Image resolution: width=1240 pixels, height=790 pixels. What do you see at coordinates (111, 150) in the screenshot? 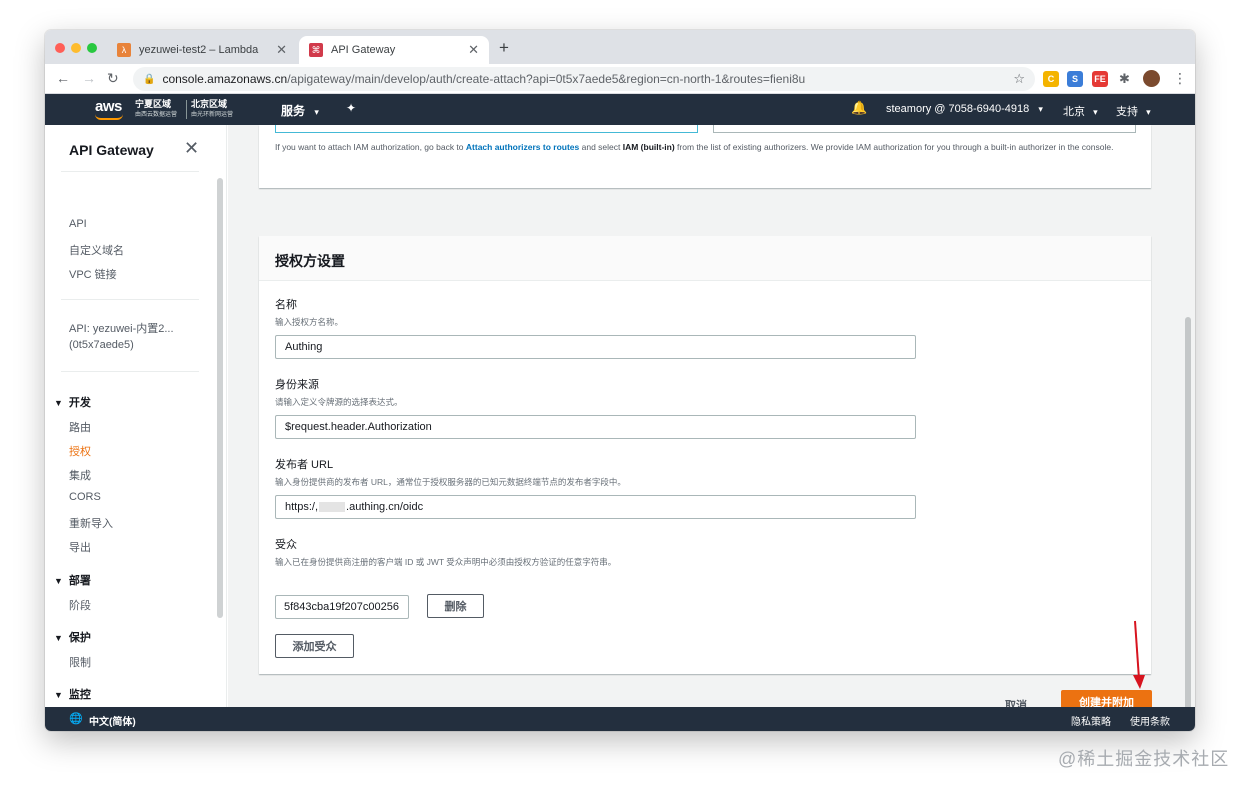
I see `sidebar-title: API Gateway` at bounding box center [111, 150].